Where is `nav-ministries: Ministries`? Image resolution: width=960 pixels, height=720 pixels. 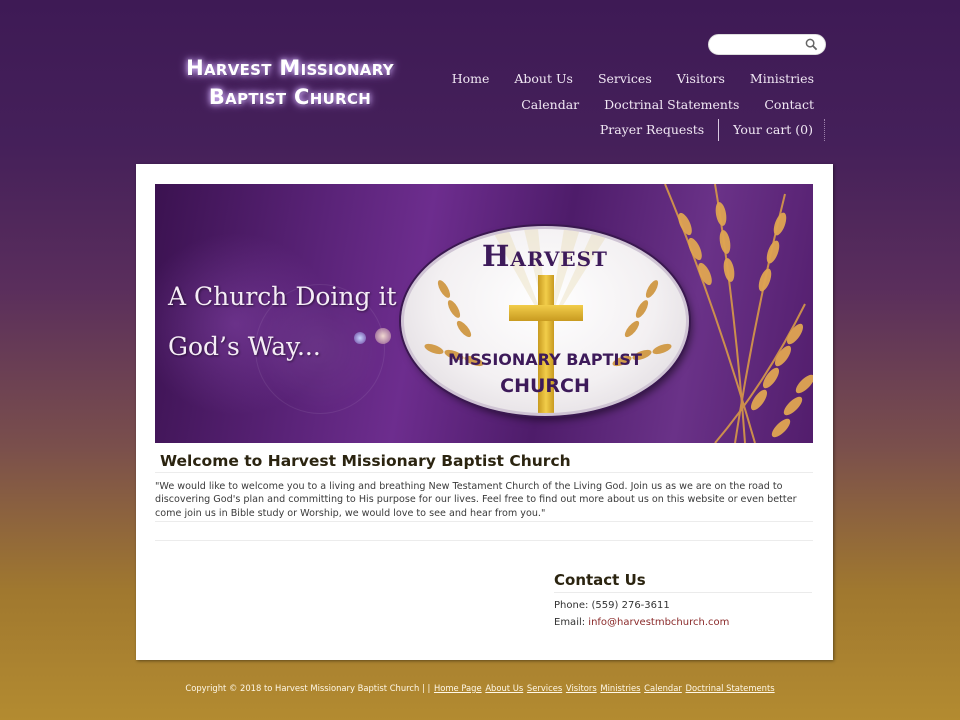
nav-ministries: Ministries is located at coordinates (782, 78).